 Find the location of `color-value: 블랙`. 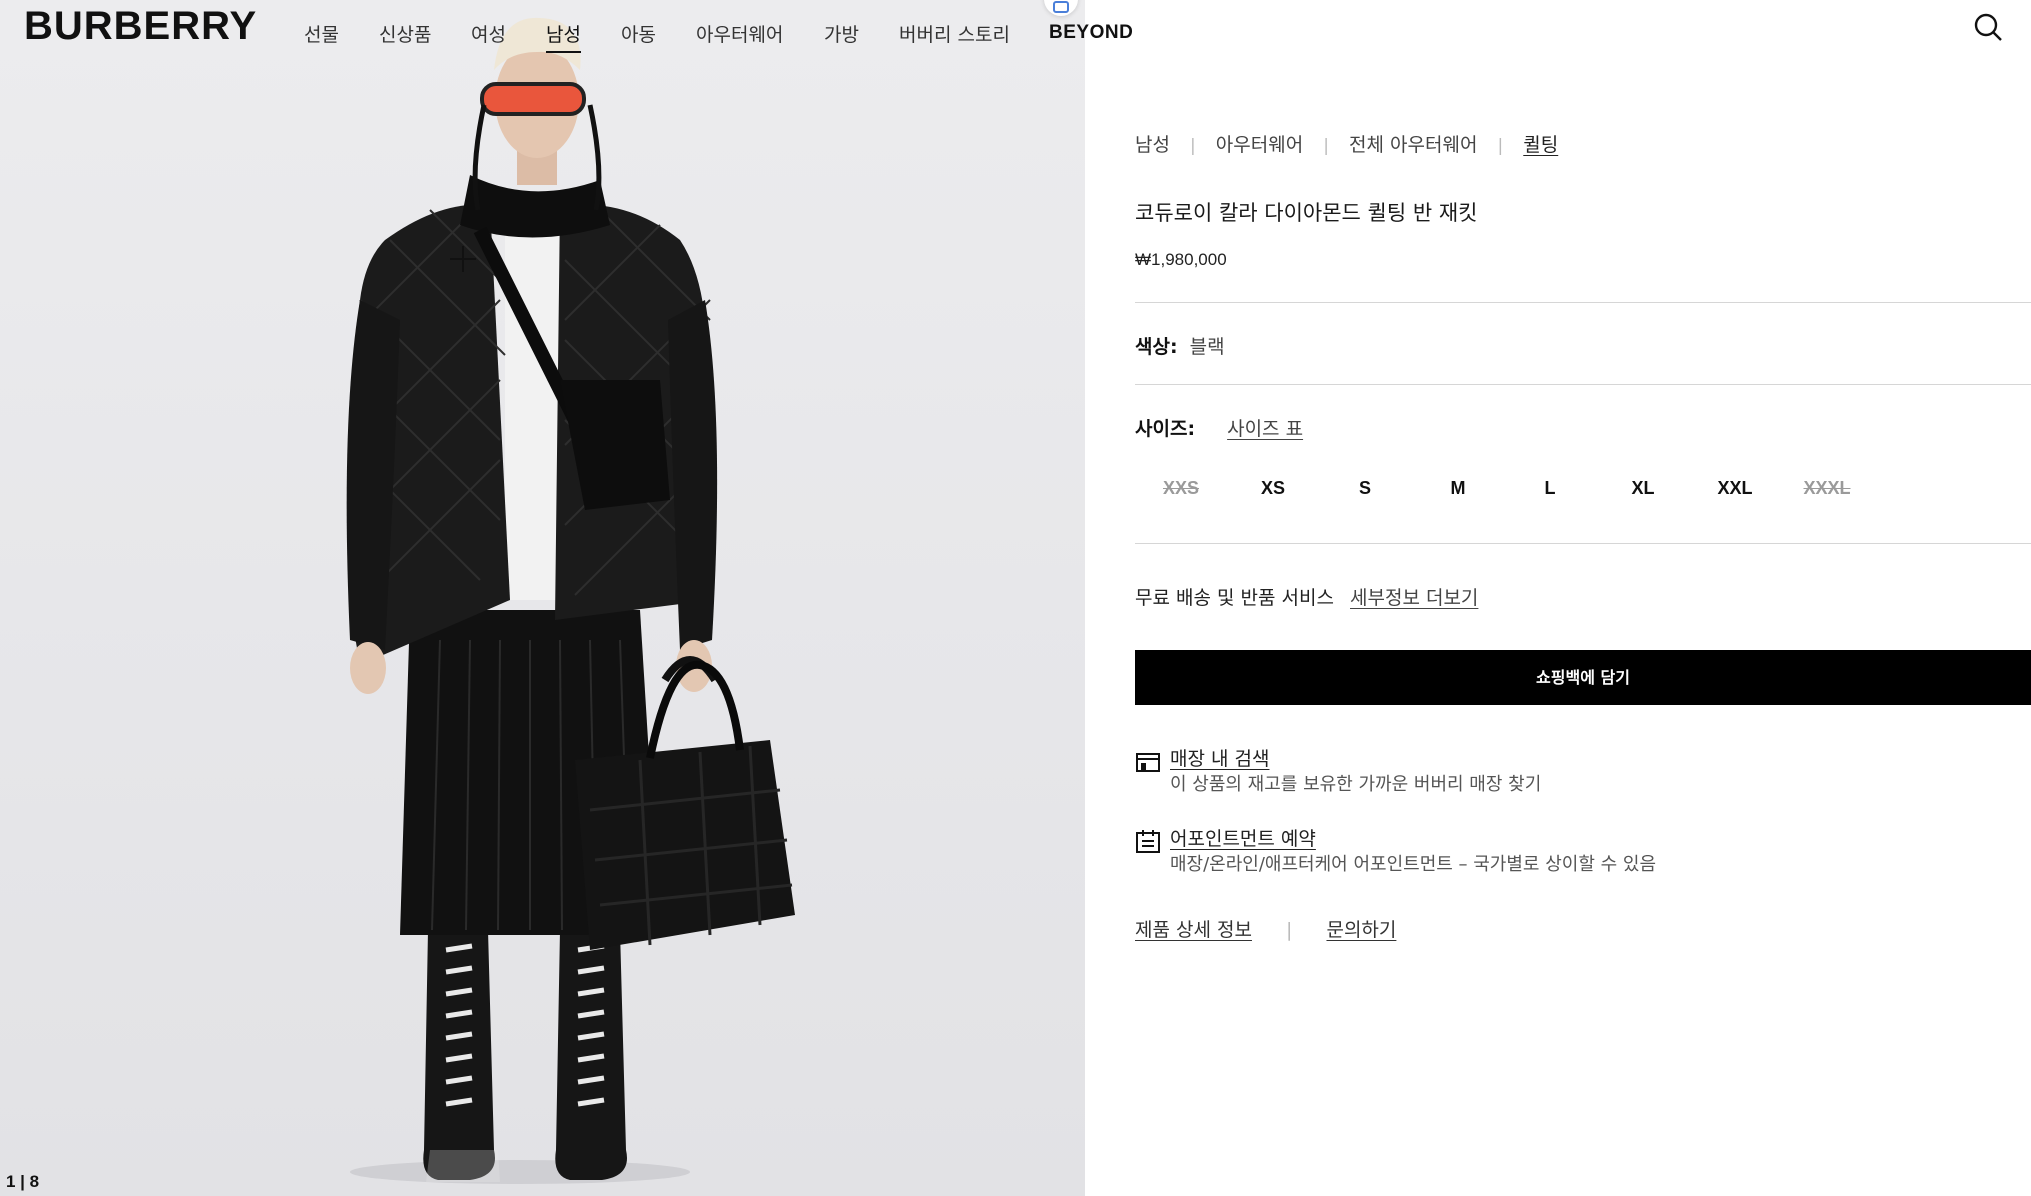

color-value: 블랙 is located at coordinates (1207, 347).